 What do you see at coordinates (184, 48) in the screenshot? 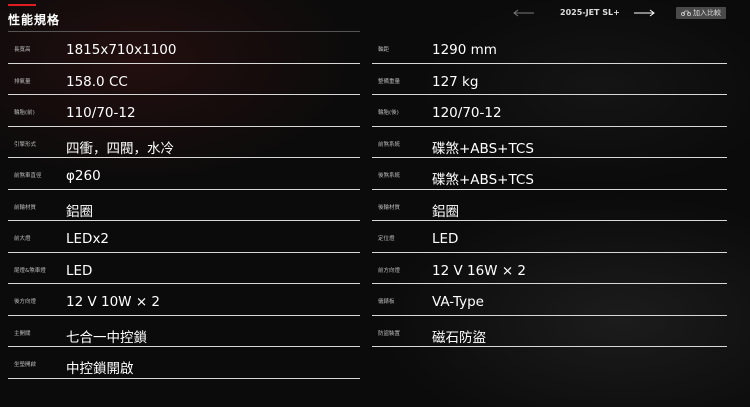
I see `spec-row: 長寬高 1815x710x1100` at bounding box center [184, 48].